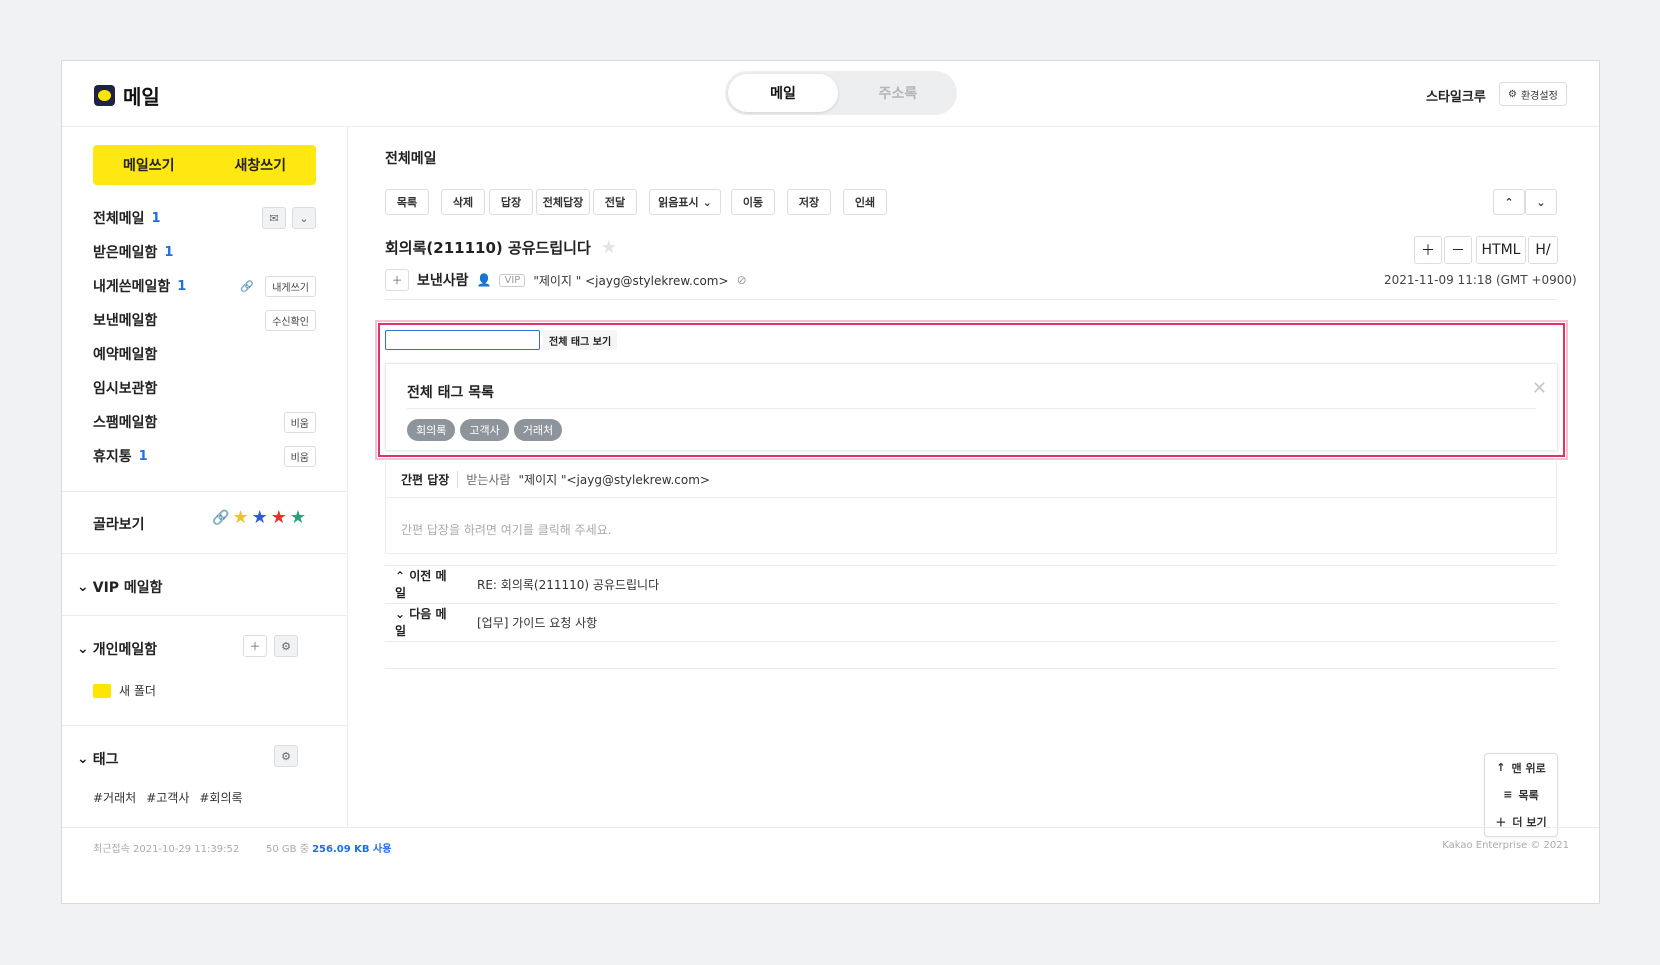 The height and width of the screenshot is (965, 1660). I want to click on close-icon: ✕, so click(1539, 388).